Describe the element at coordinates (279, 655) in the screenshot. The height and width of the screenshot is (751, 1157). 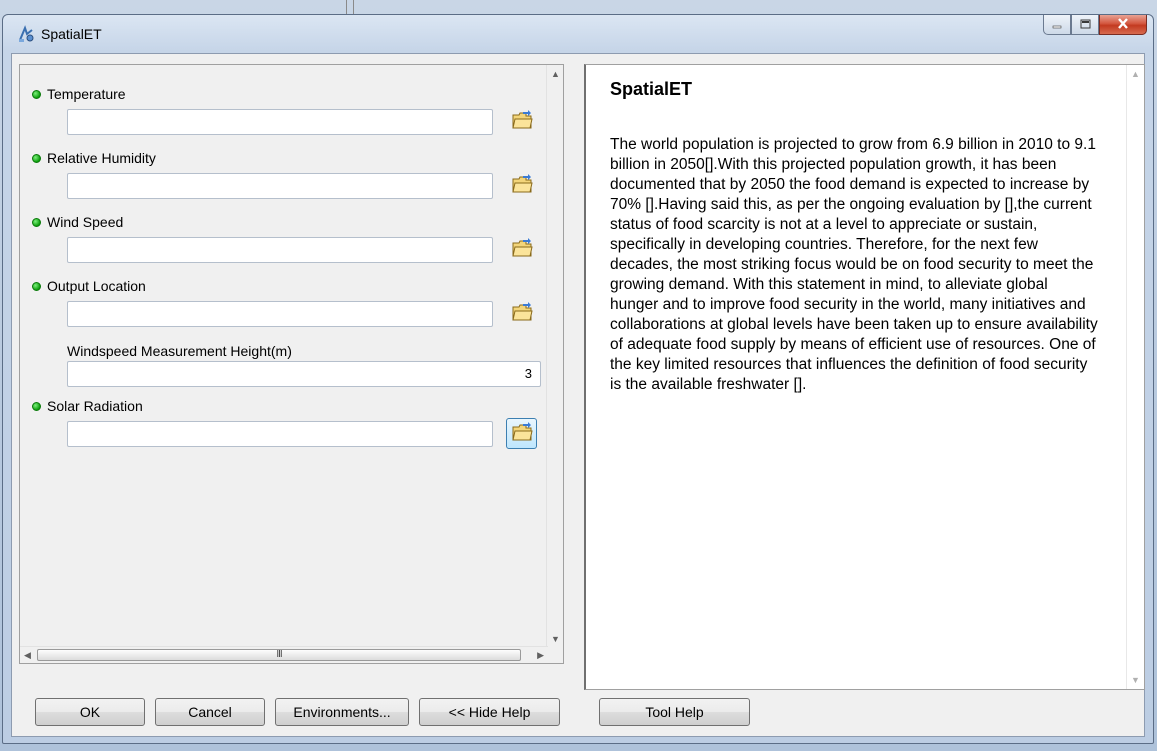
I see `horizontal-scroll-thumb: III` at that location.